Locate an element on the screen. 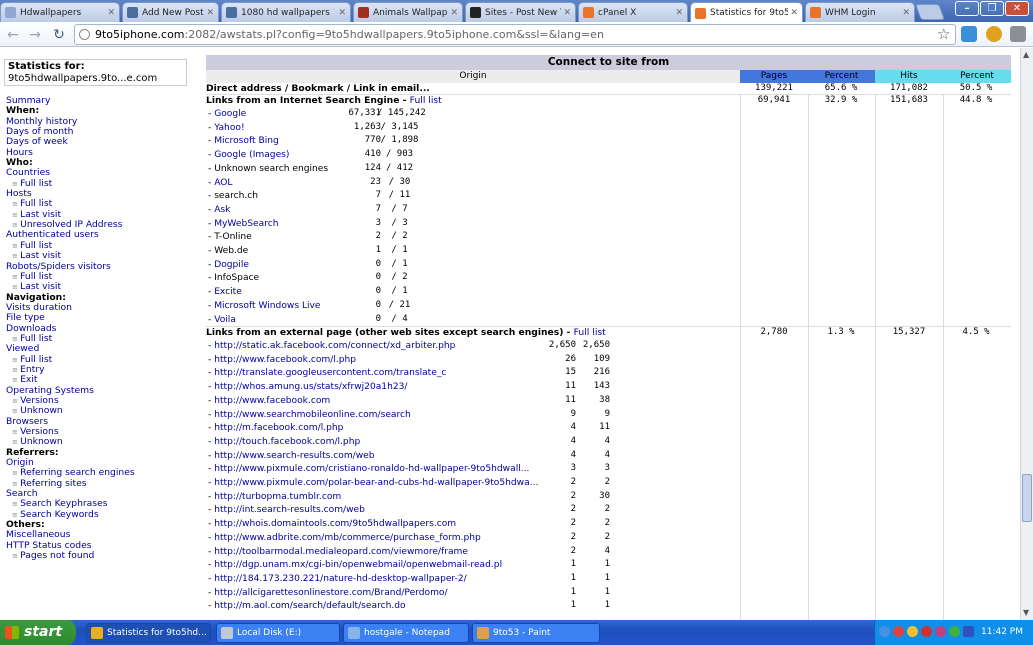 The width and height of the screenshot is (1033, 645). scrollbar-thumb is located at coordinates (1027, 498).